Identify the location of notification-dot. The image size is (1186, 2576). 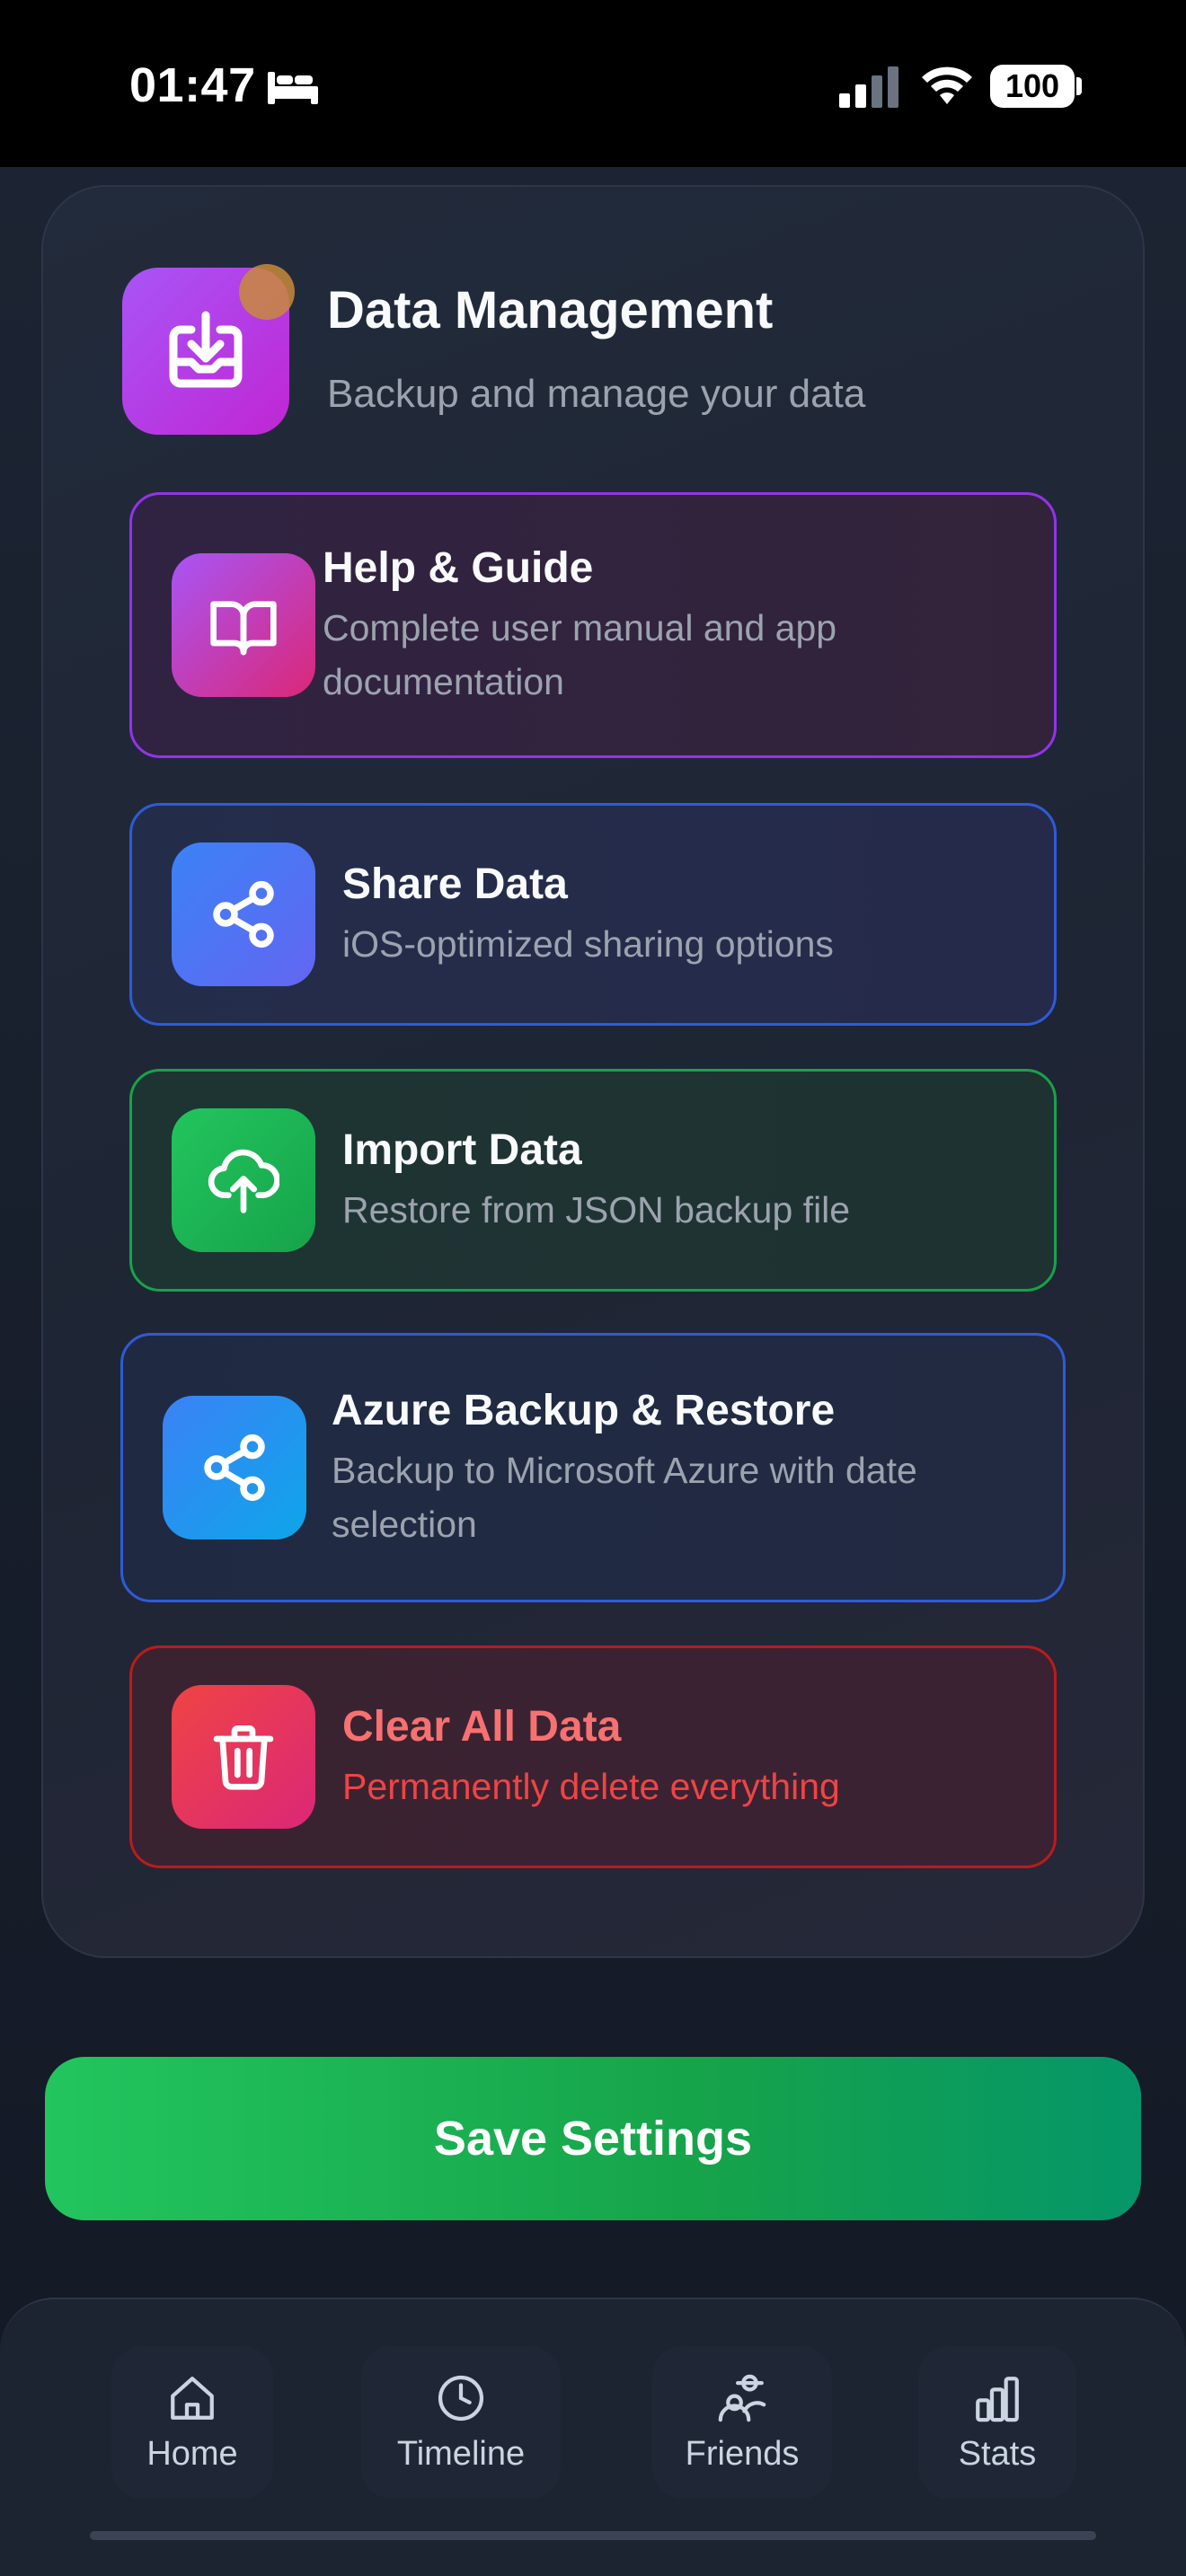
(267, 292).